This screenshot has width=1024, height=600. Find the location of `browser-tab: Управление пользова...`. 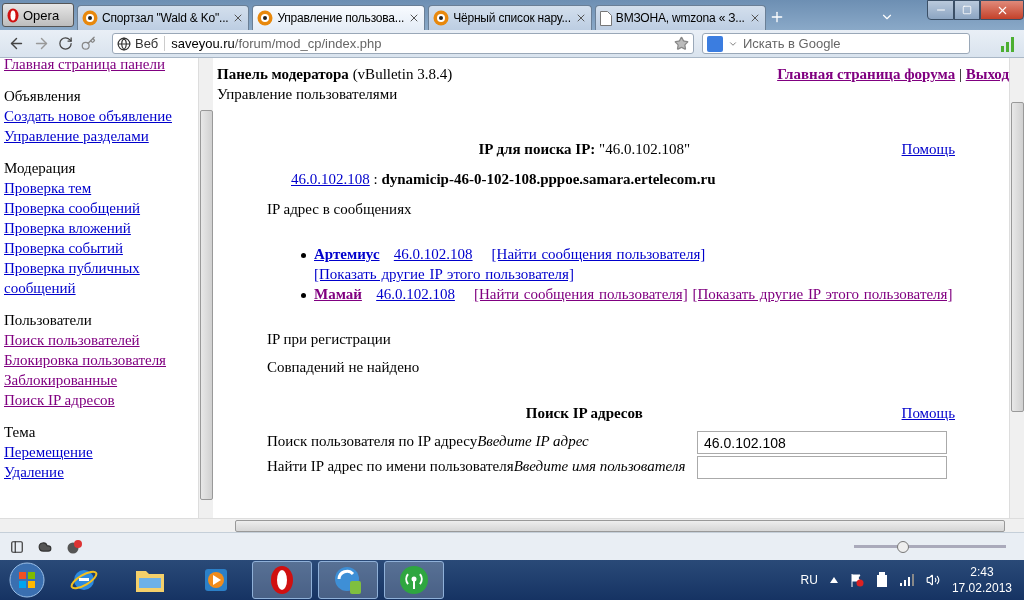

browser-tab: Управление пользова... is located at coordinates (339, 17).